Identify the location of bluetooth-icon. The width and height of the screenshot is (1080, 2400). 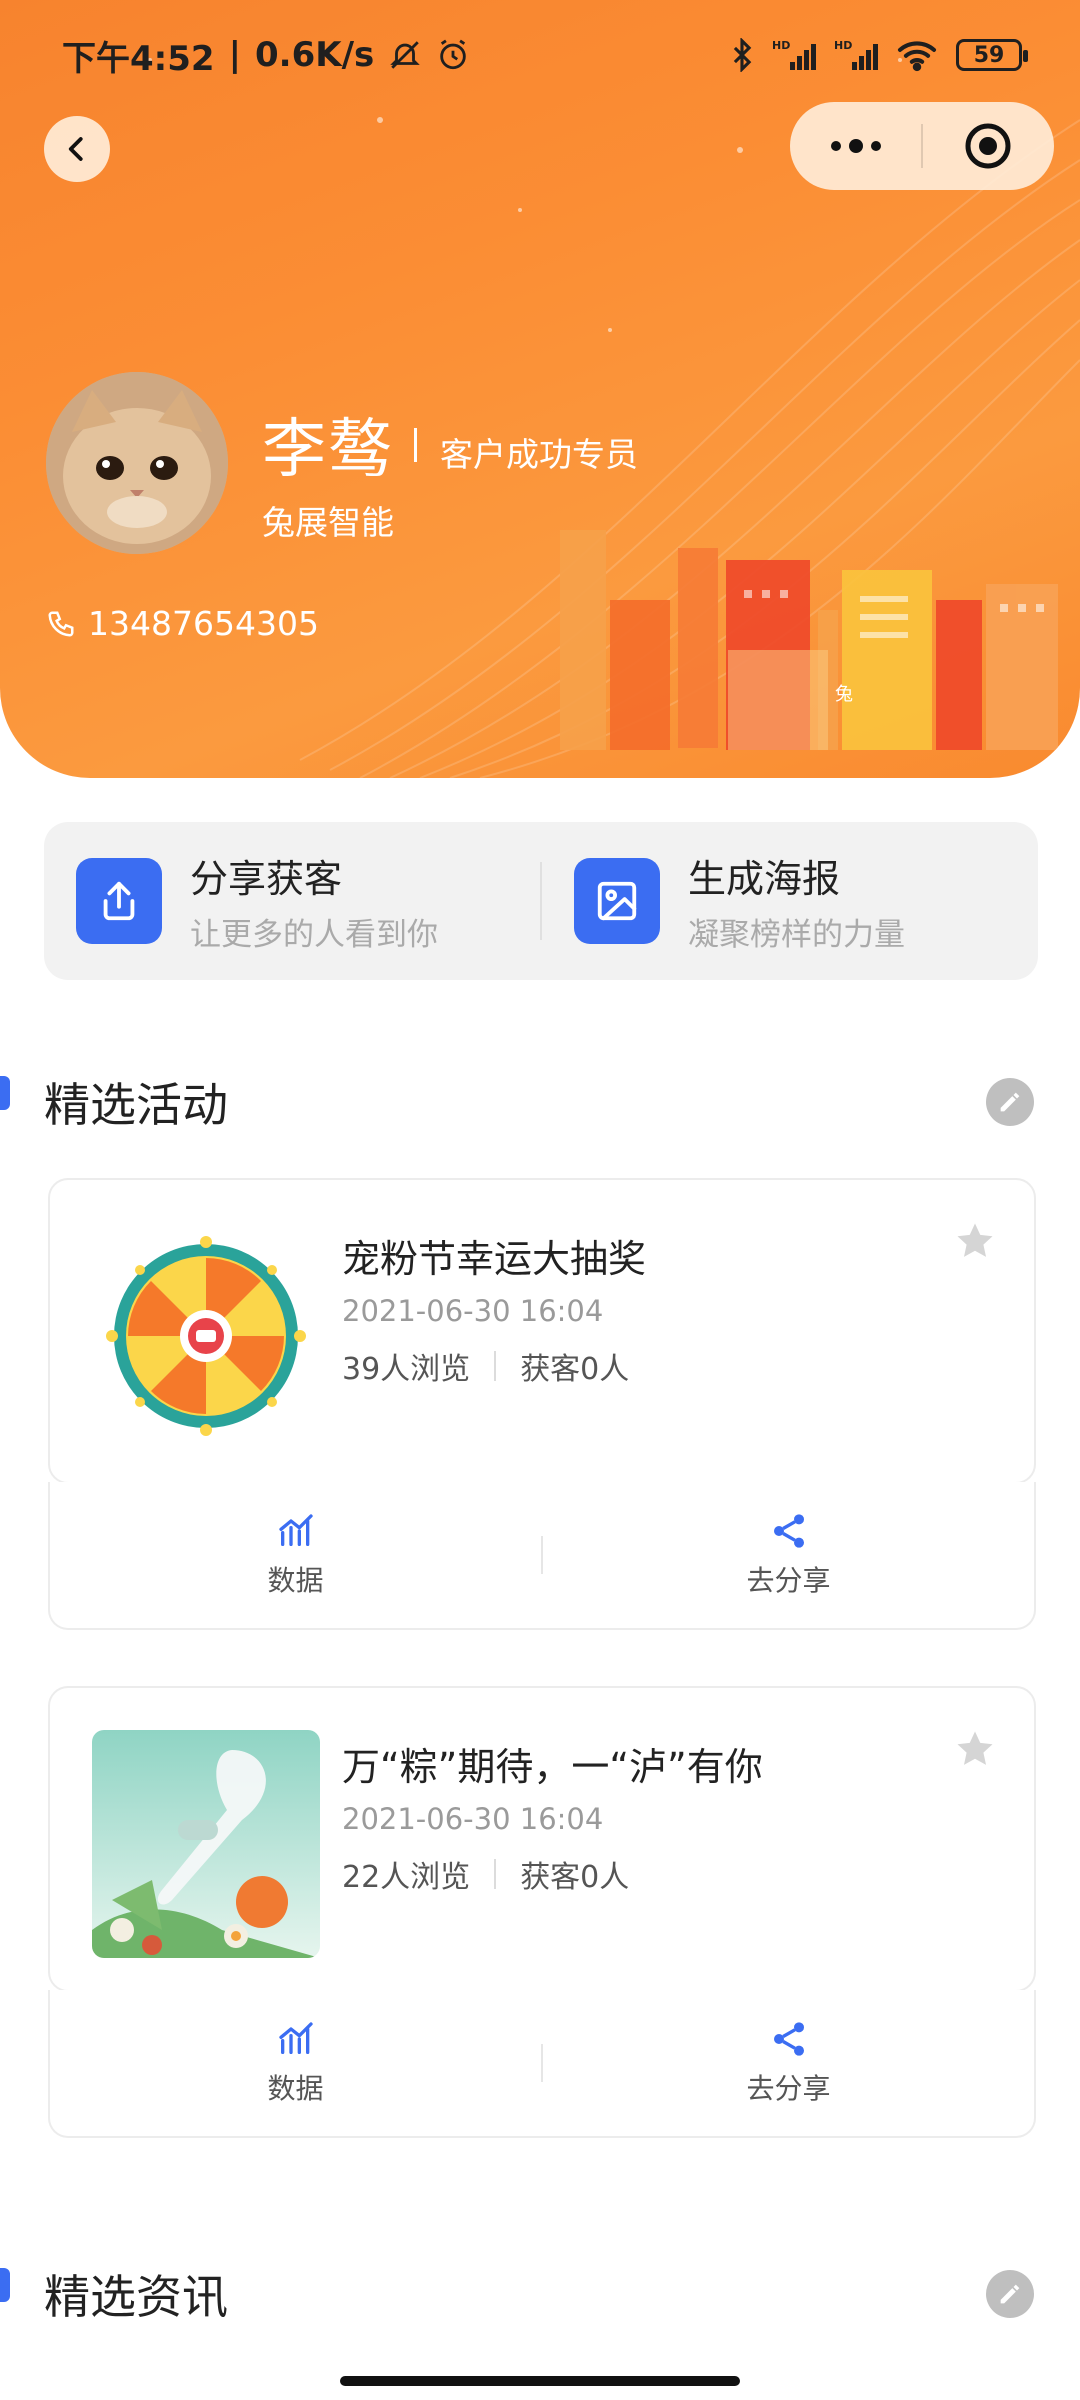
(742, 55).